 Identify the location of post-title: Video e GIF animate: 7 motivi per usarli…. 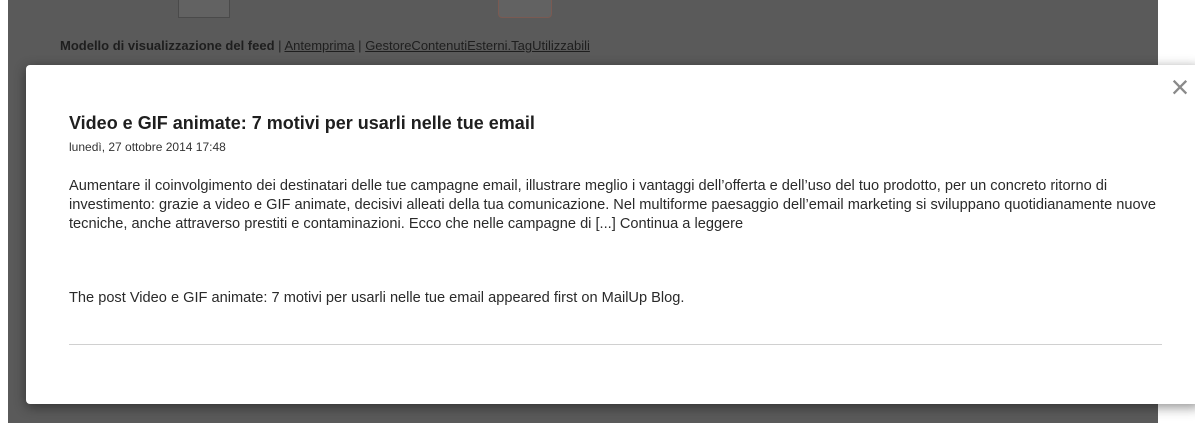
(302, 123).